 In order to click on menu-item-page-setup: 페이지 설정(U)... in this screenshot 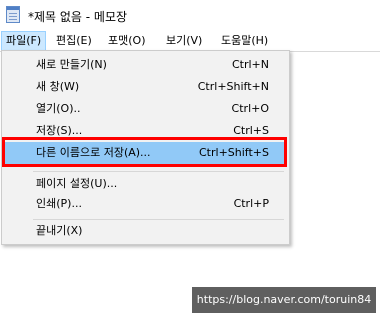, I will do `click(145, 184)`.